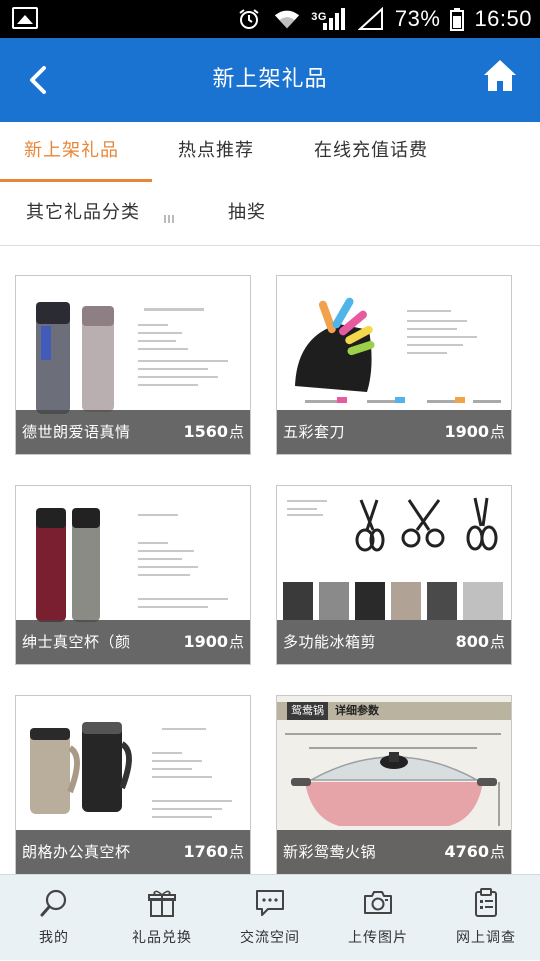 The image size is (540, 961). What do you see at coordinates (71, 152) in the screenshot?
I see `tab-new-gifts: 新上架礼品` at bounding box center [71, 152].